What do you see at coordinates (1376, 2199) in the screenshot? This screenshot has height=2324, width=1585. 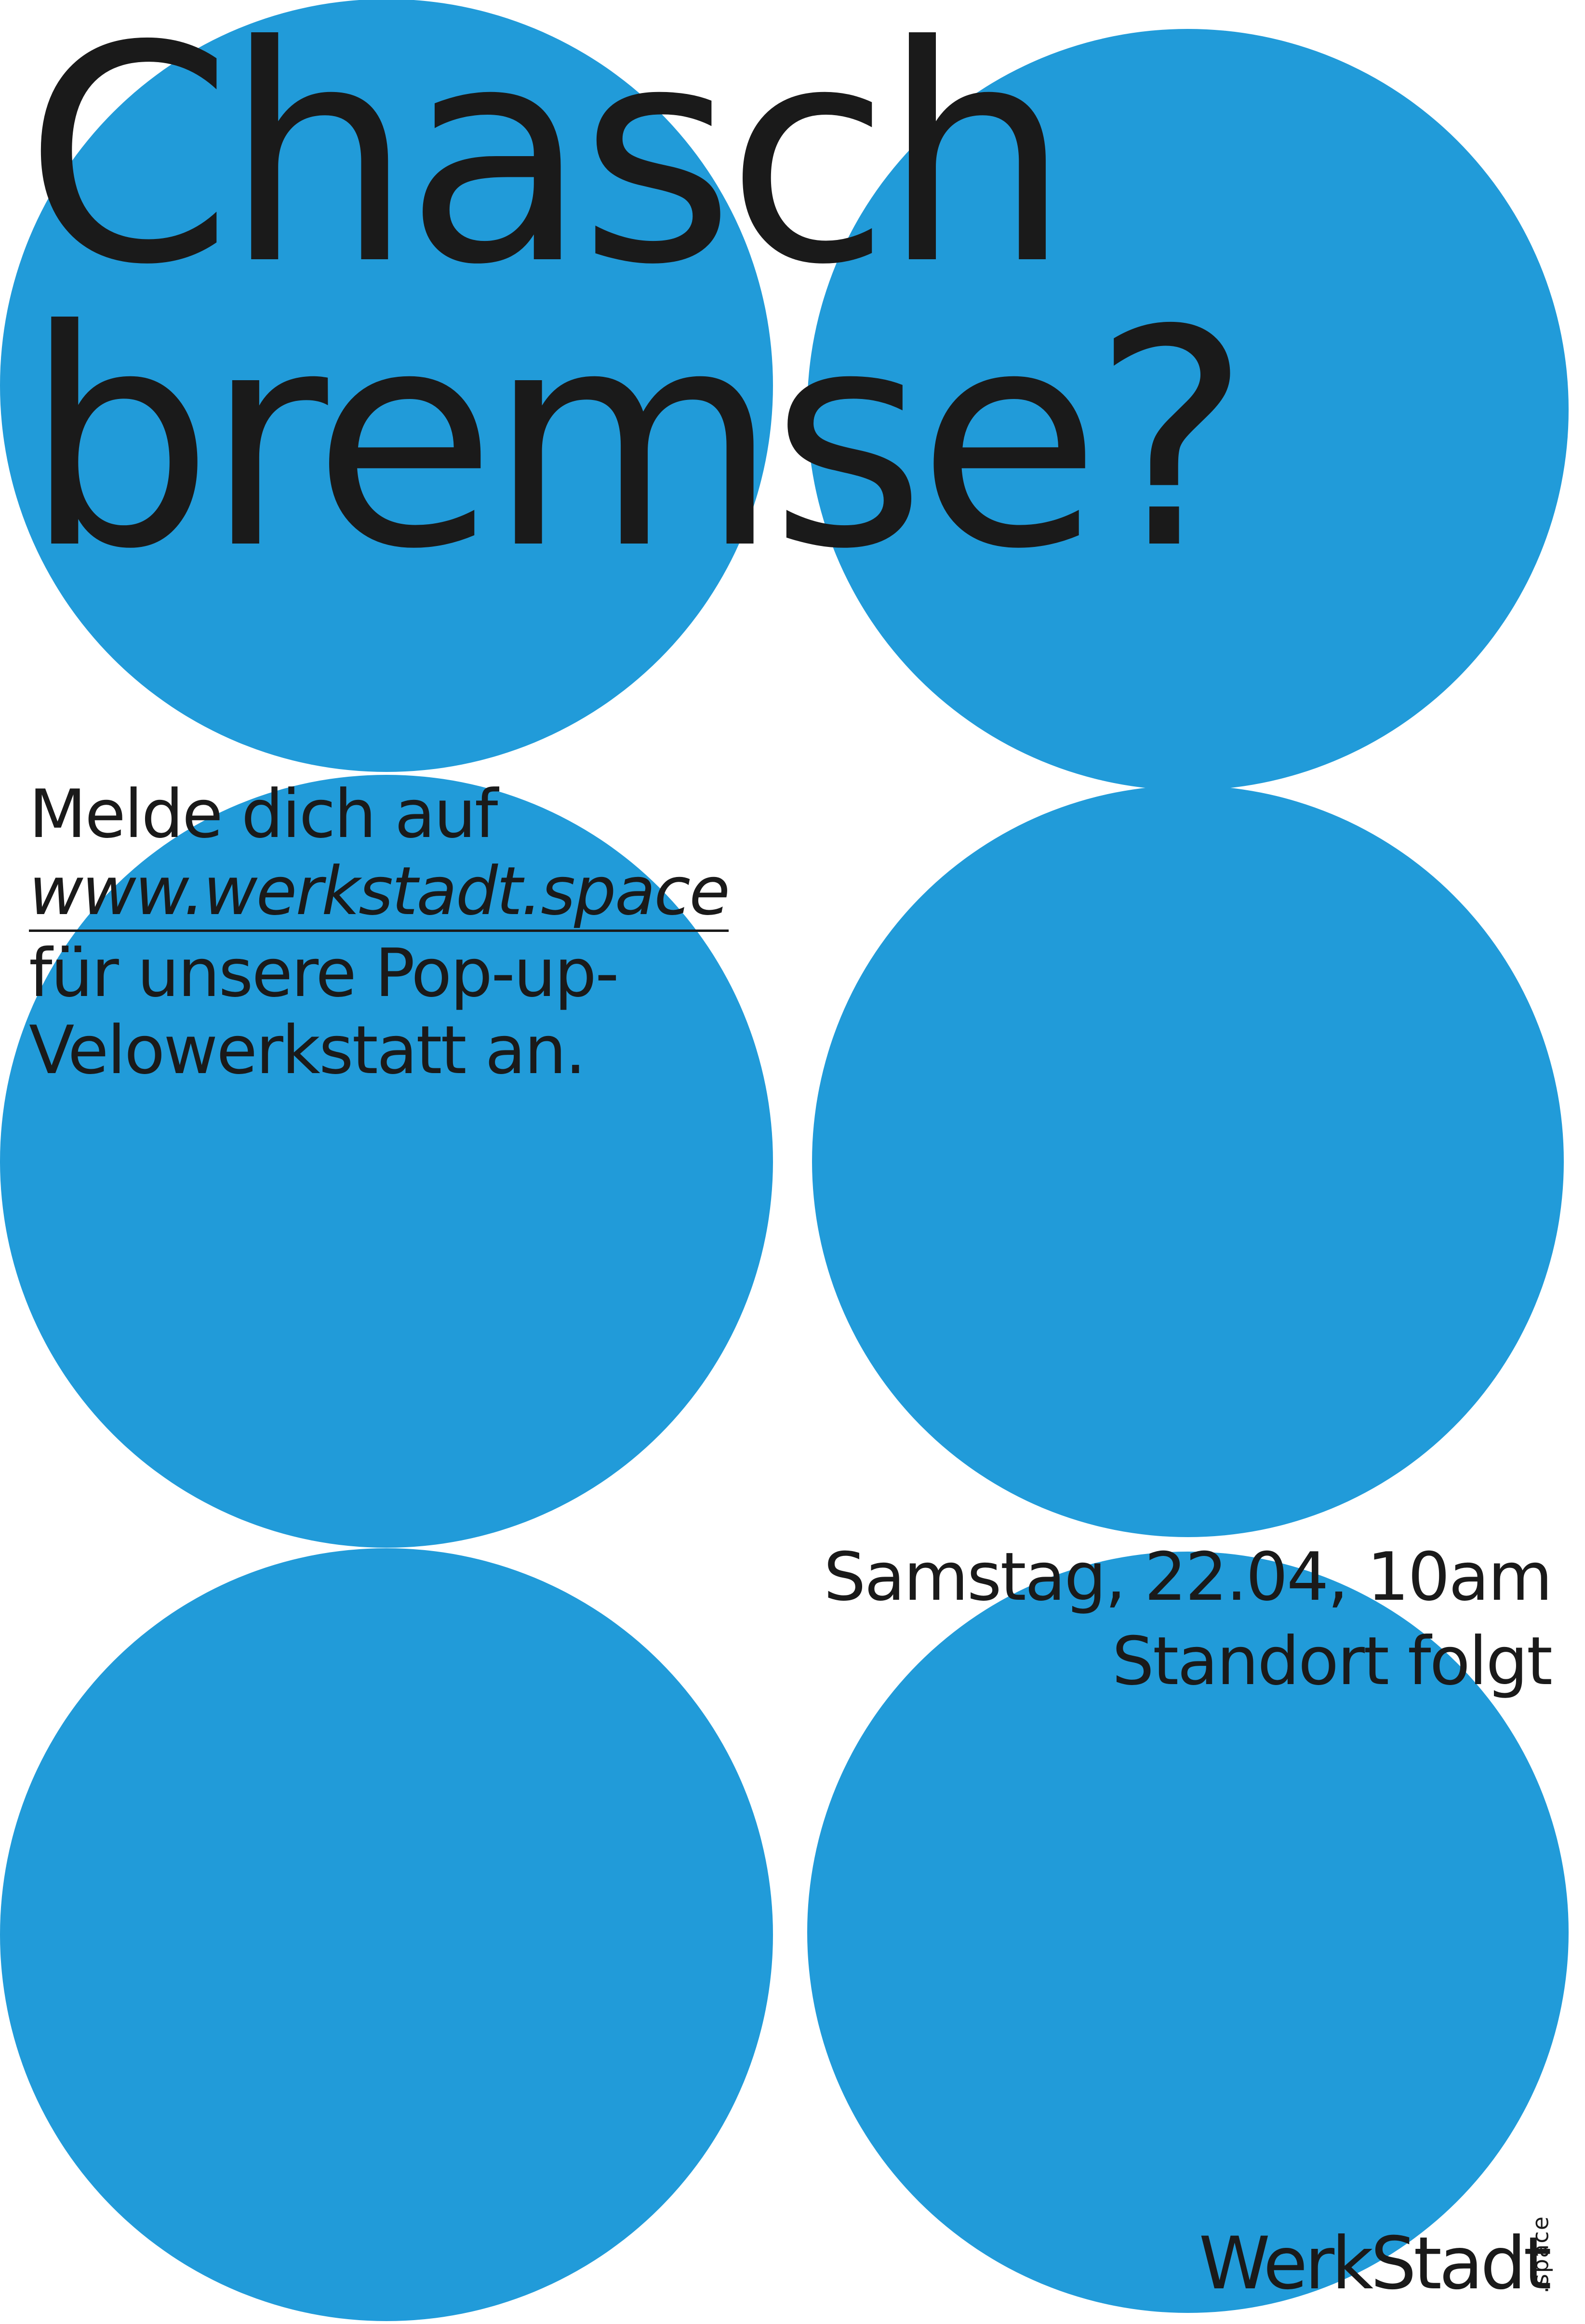 I see `werkstadt-logo: .space WerkStadt` at bounding box center [1376, 2199].